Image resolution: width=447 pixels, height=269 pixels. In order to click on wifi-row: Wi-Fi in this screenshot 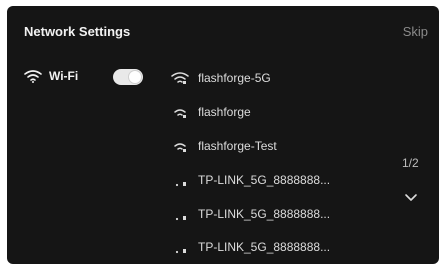, I will do `click(51, 76)`.